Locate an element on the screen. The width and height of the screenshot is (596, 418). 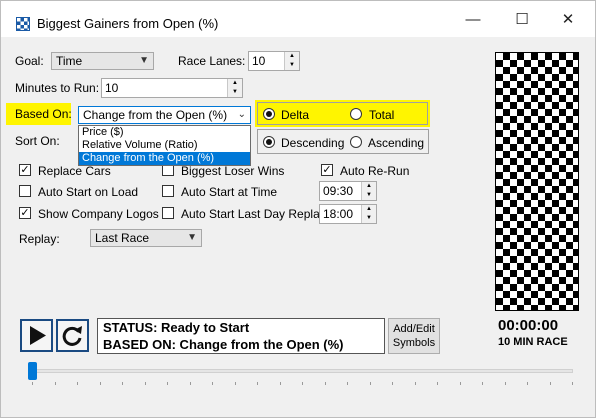
race-length-label: 10 MIN RACE is located at coordinates (533, 342).